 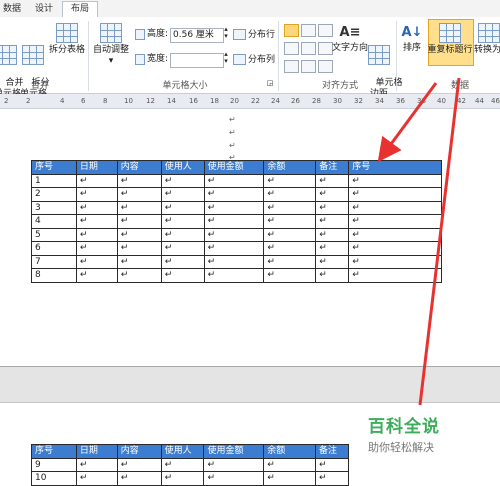 What do you see at coordinates (407, 122) in the screenshot?
I see `arrow-to-header-row` at bounding box center [407, 122].